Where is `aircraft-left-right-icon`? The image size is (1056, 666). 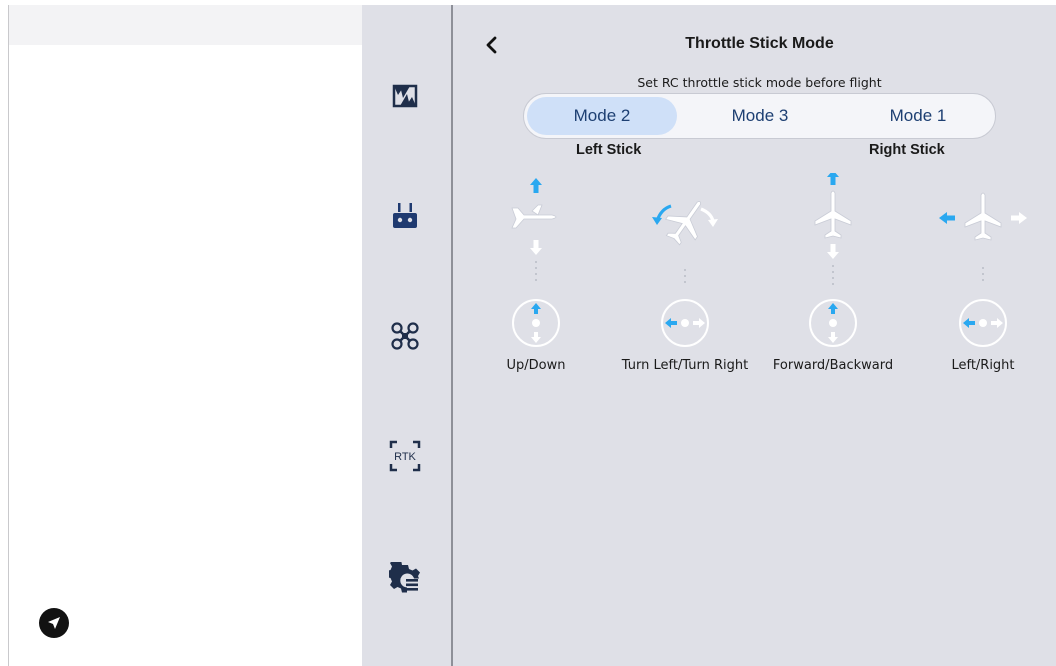 aircraft-left-right-icon is located at coordinates (983, 269).